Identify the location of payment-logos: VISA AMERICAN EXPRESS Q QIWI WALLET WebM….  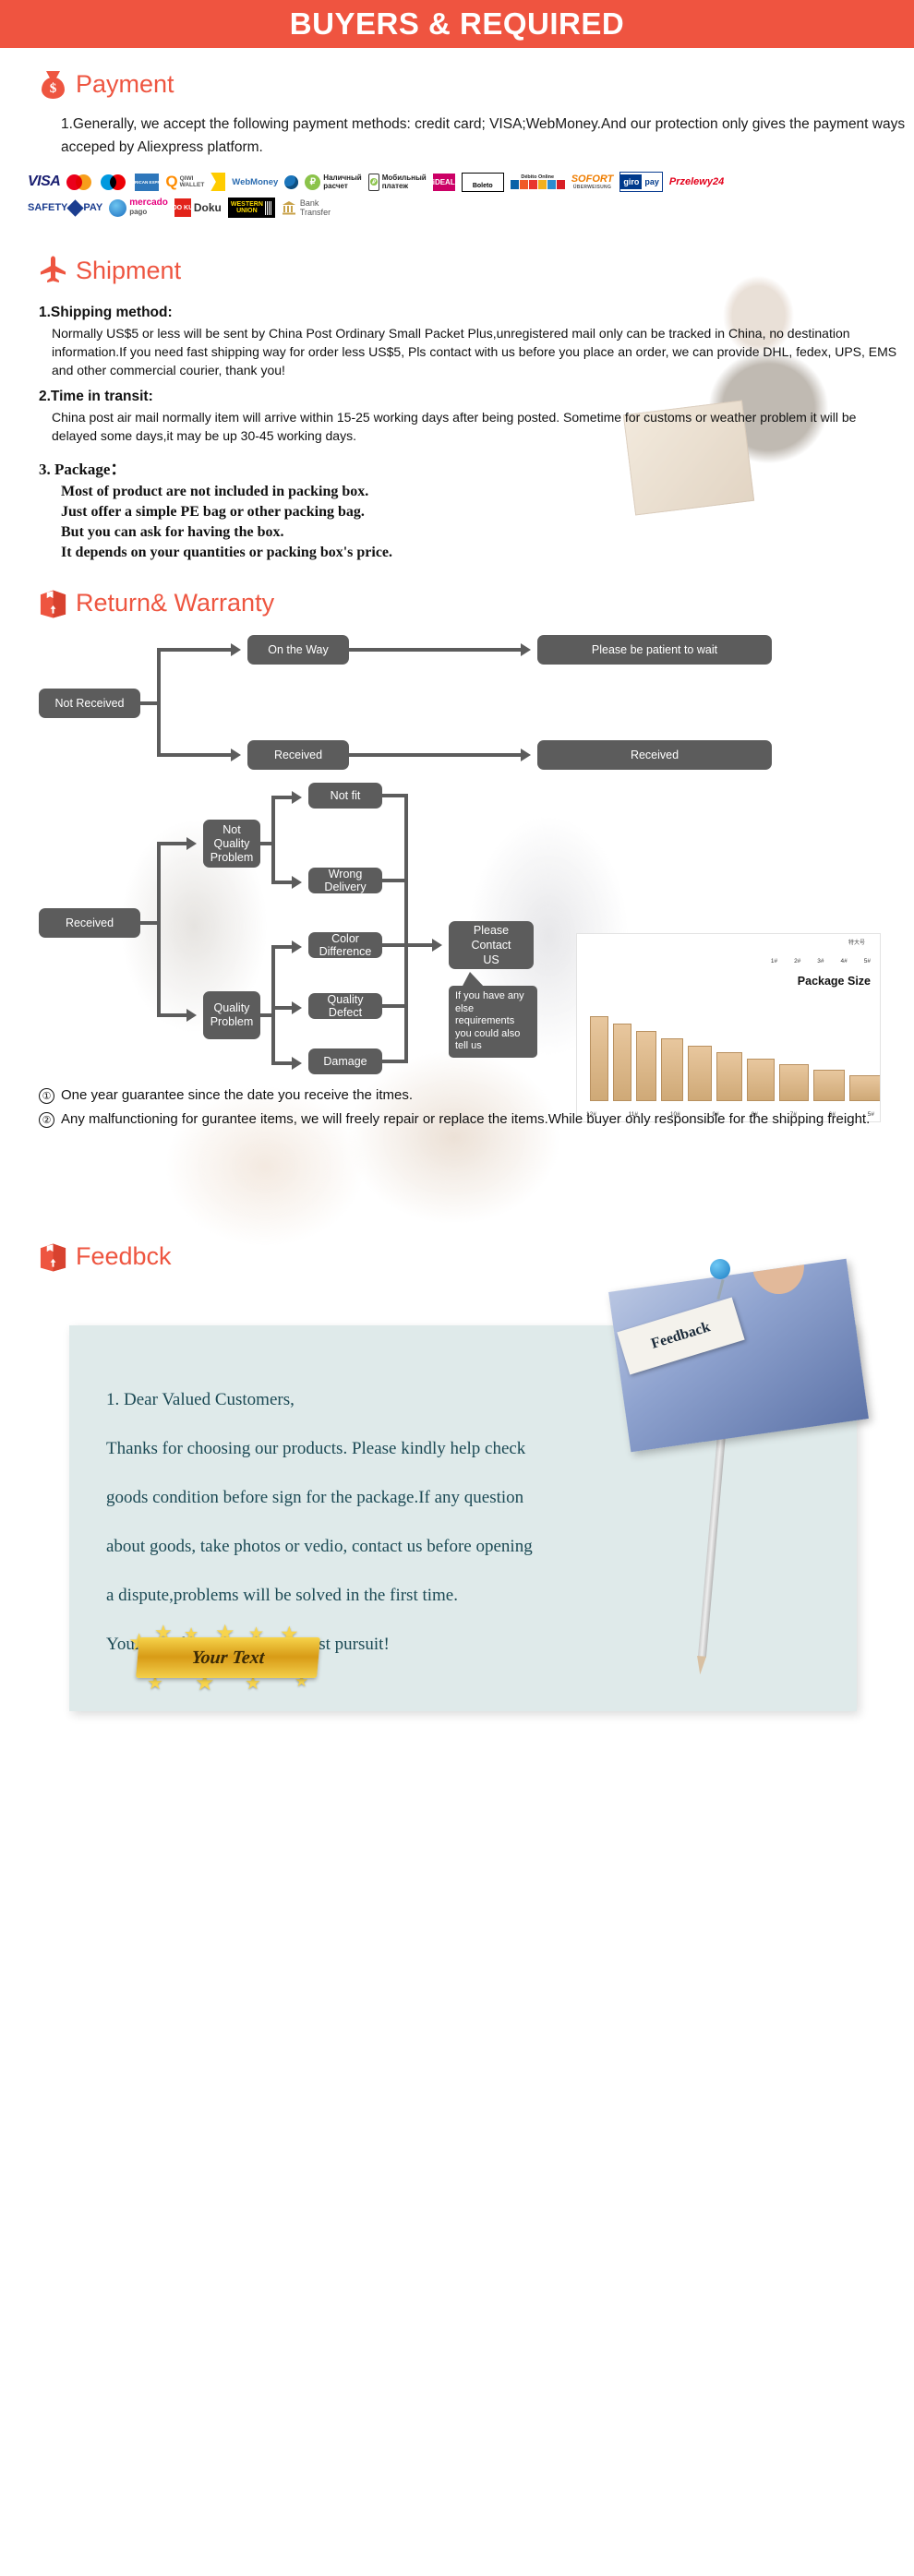
(457, 189).